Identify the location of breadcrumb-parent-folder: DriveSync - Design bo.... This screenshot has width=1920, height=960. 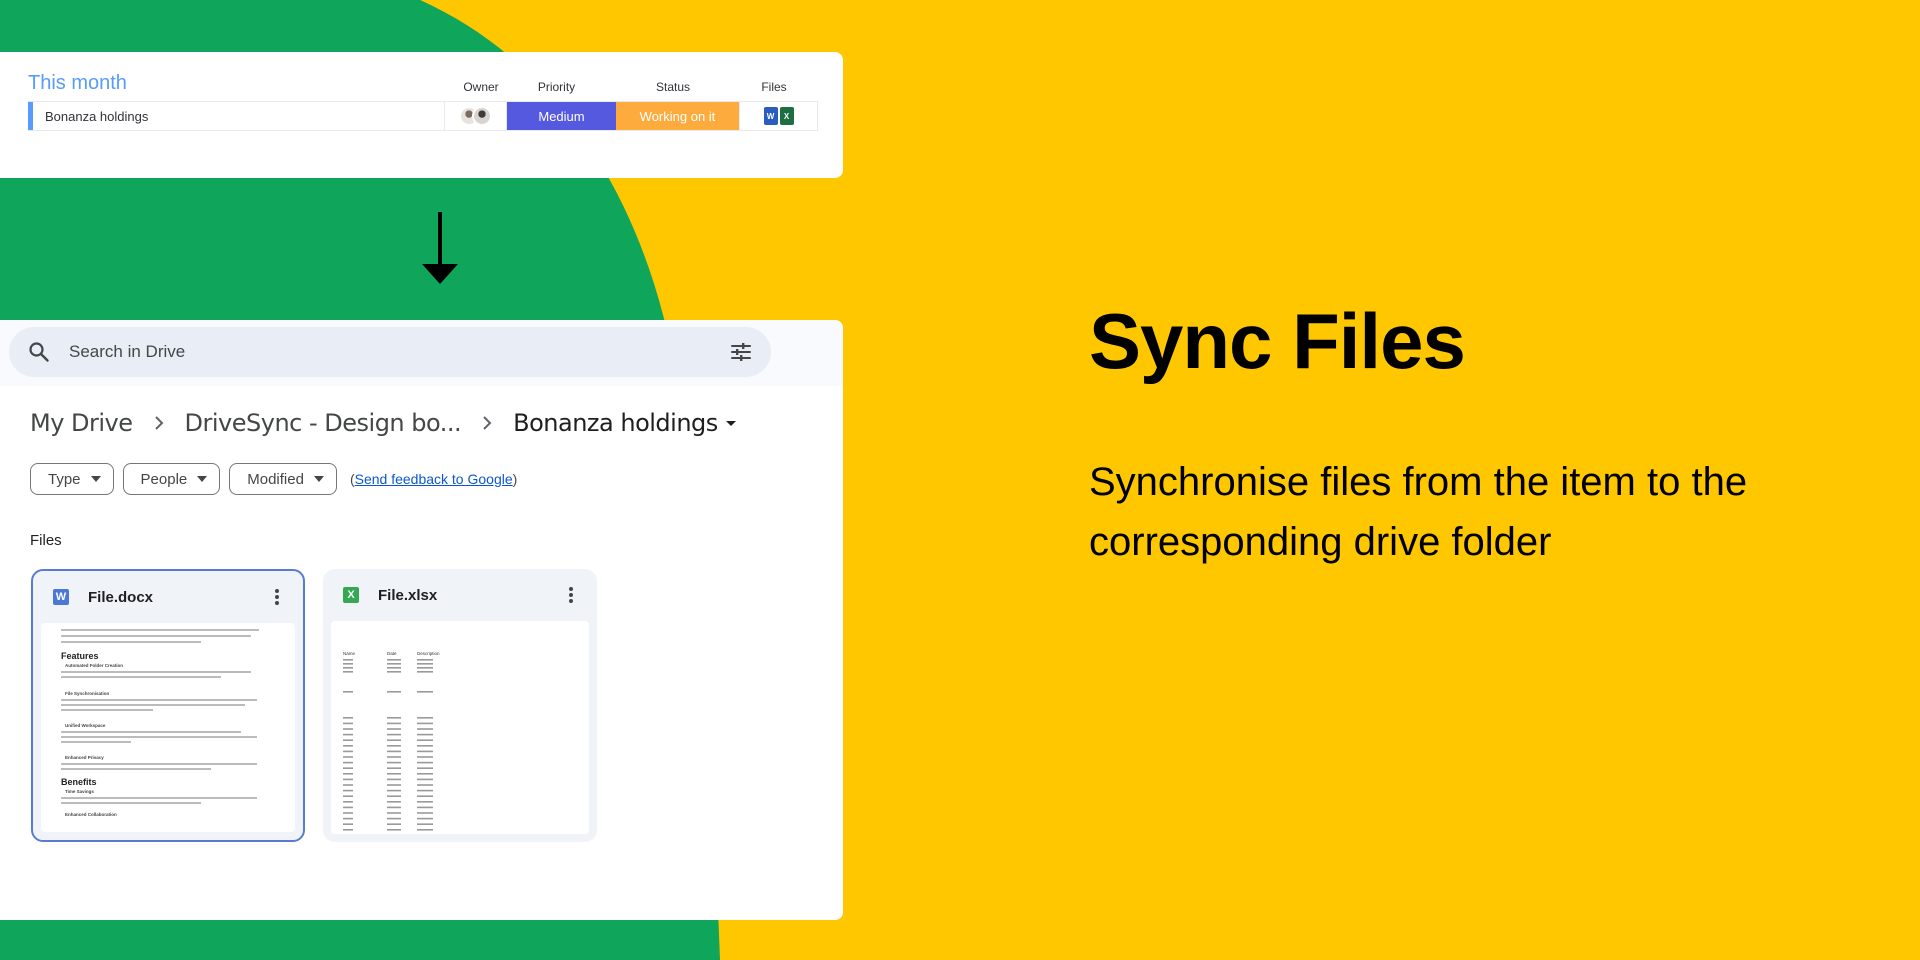
(323, 423).